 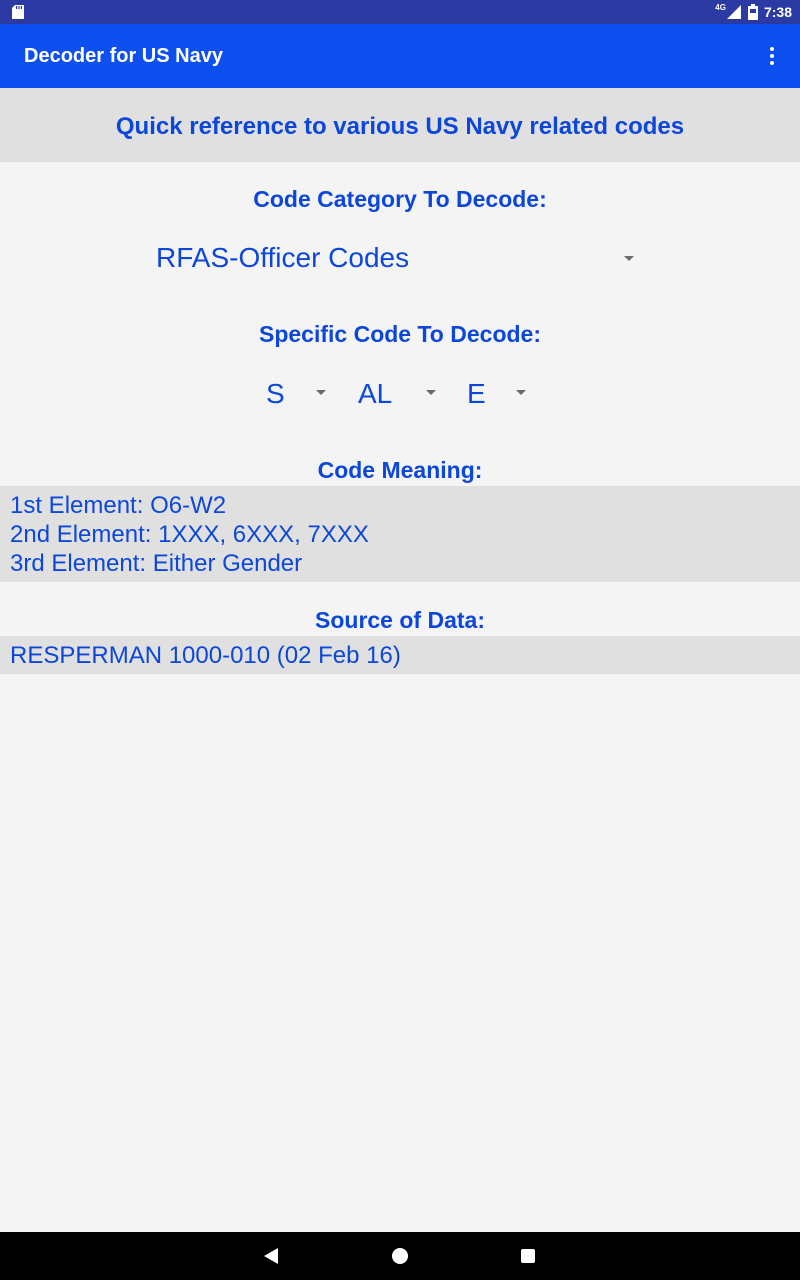 What do you see at coordinates (156, 563) in the screenshot?
I see `meaning-line: 3rd Element: Either Gender` at bounding box center [156, 563].